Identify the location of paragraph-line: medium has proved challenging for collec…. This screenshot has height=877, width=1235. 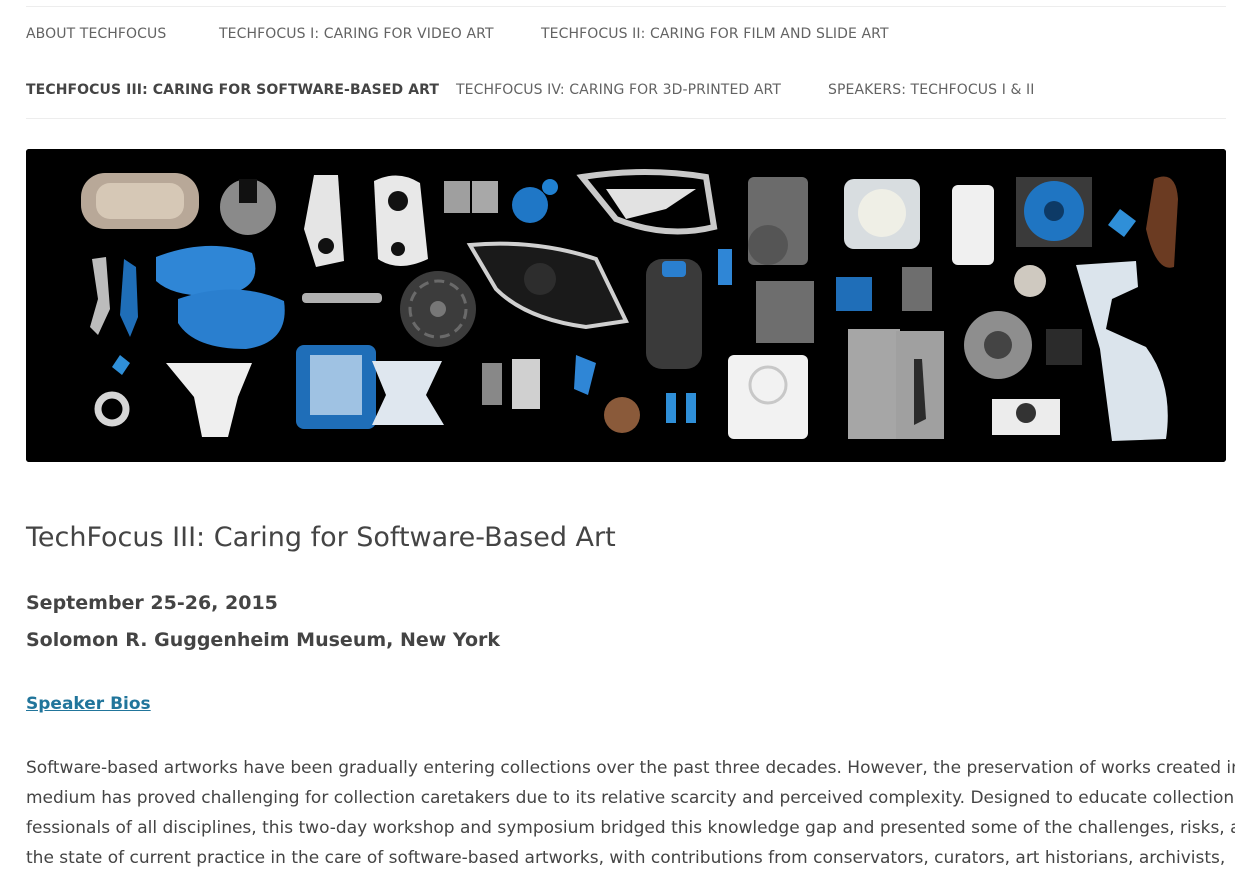
(630, 798).